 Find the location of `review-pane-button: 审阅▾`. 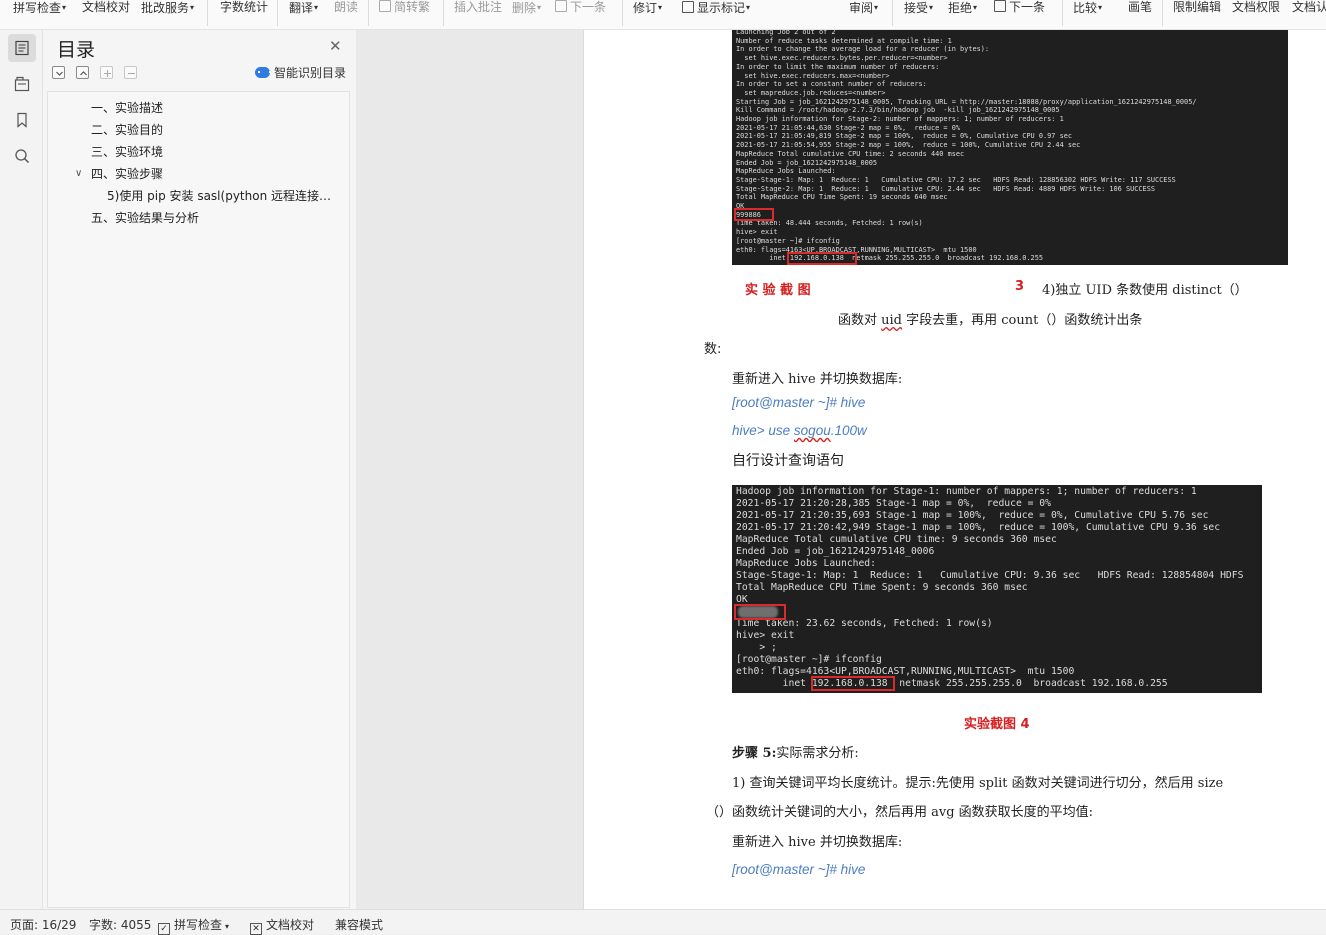

review-pane-button: 审阅▾ is located at coordinates (863, 8).